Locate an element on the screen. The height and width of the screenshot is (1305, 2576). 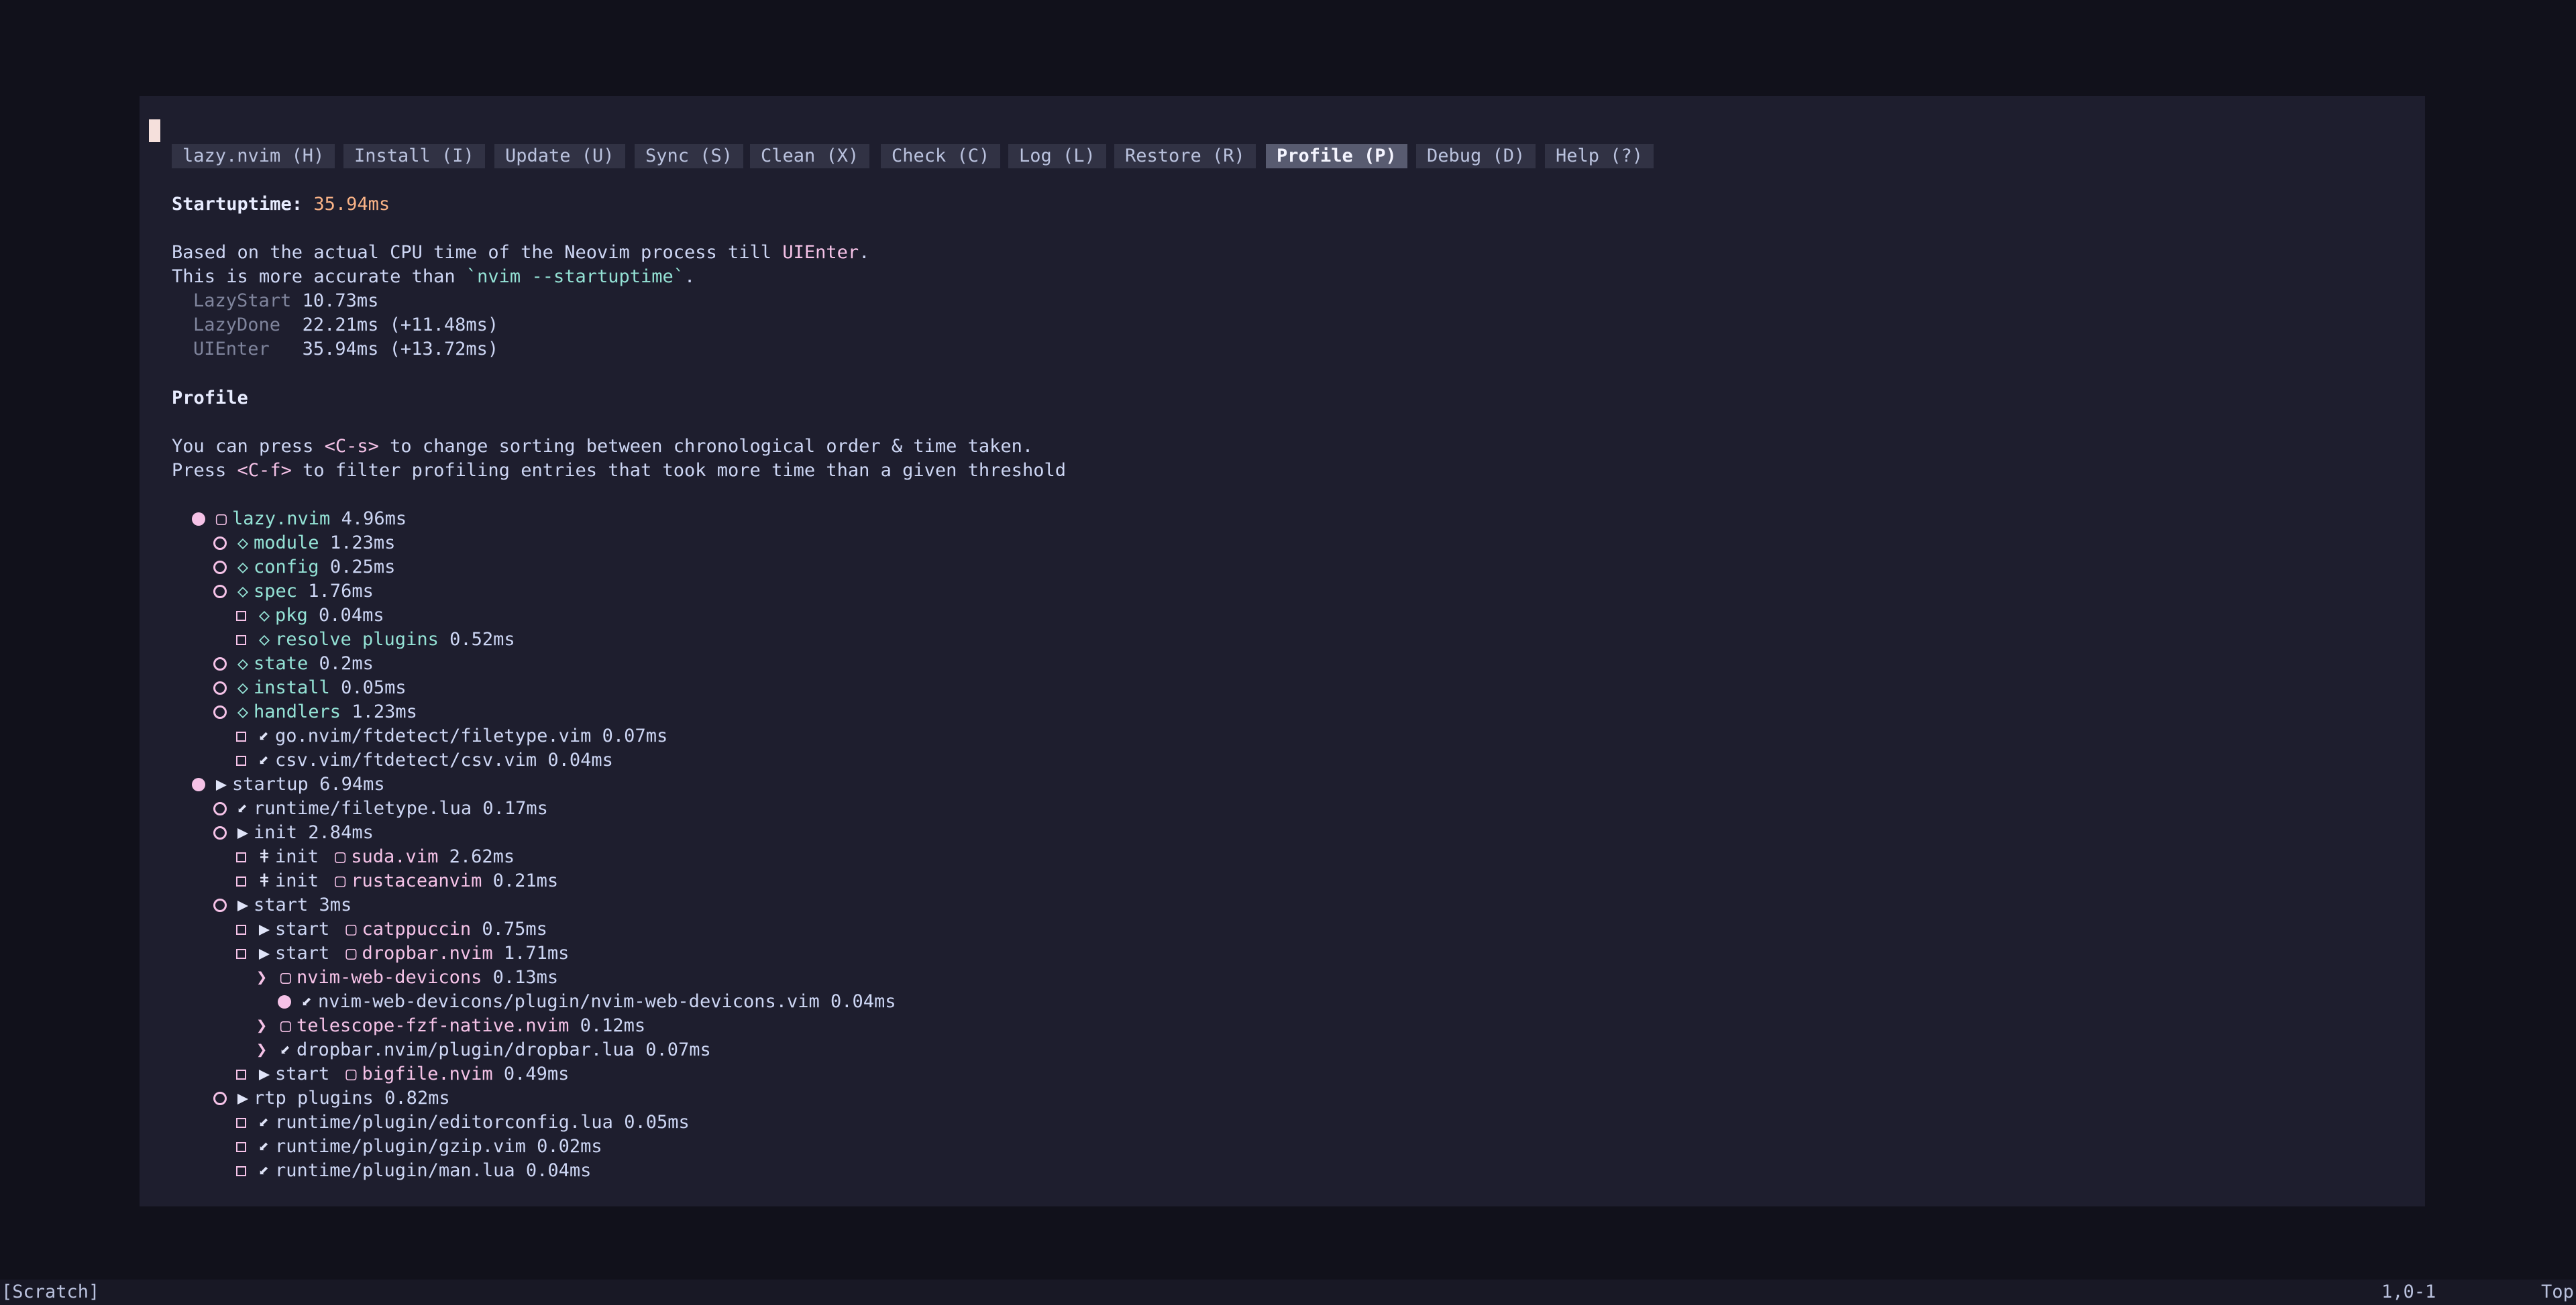
tree-row: ◇ install 0.05ms is located at coordinates (309, 688).